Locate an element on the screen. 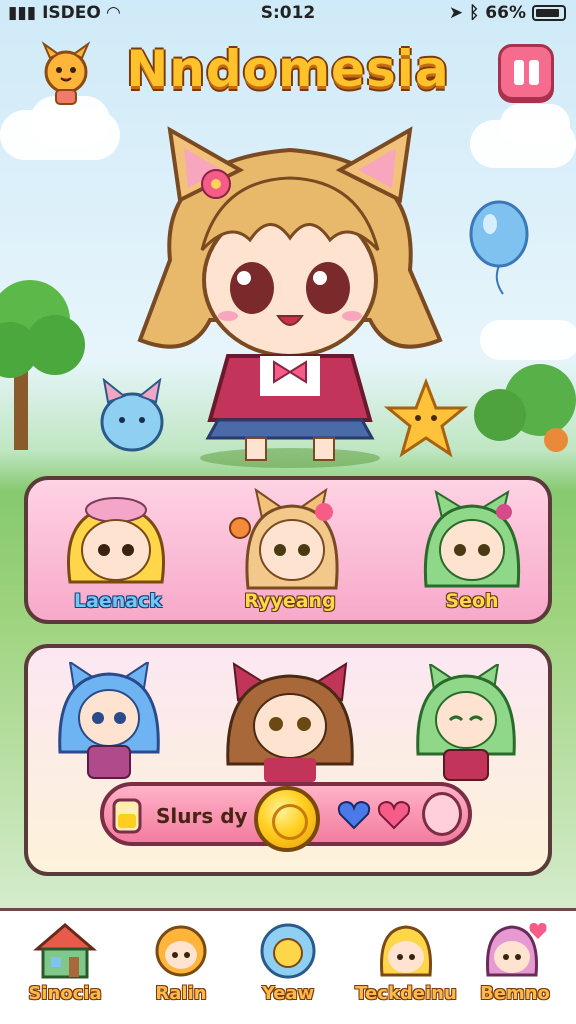 The image size is (576, 1024). character-name: Ryyeang is located at coordinates (290, 601).